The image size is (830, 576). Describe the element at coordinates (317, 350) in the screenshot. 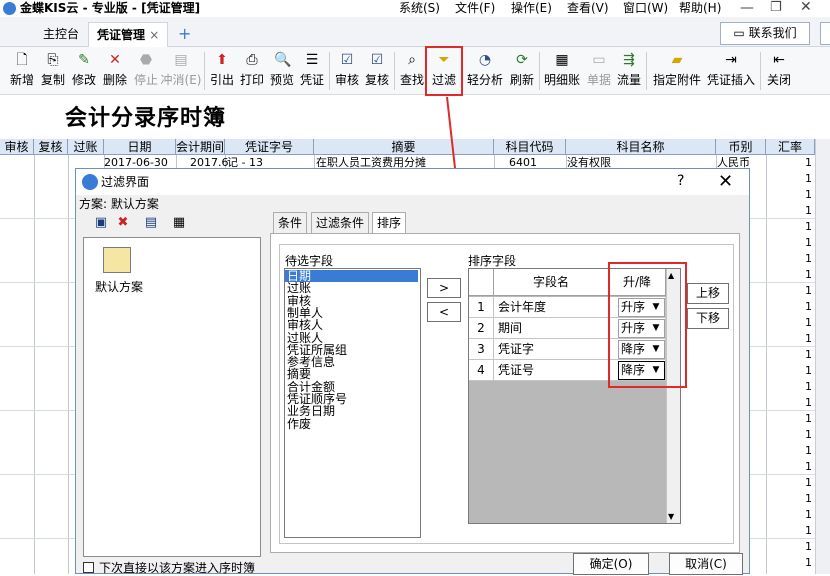

I see `available-field-item: 凭证所属组` at that location.